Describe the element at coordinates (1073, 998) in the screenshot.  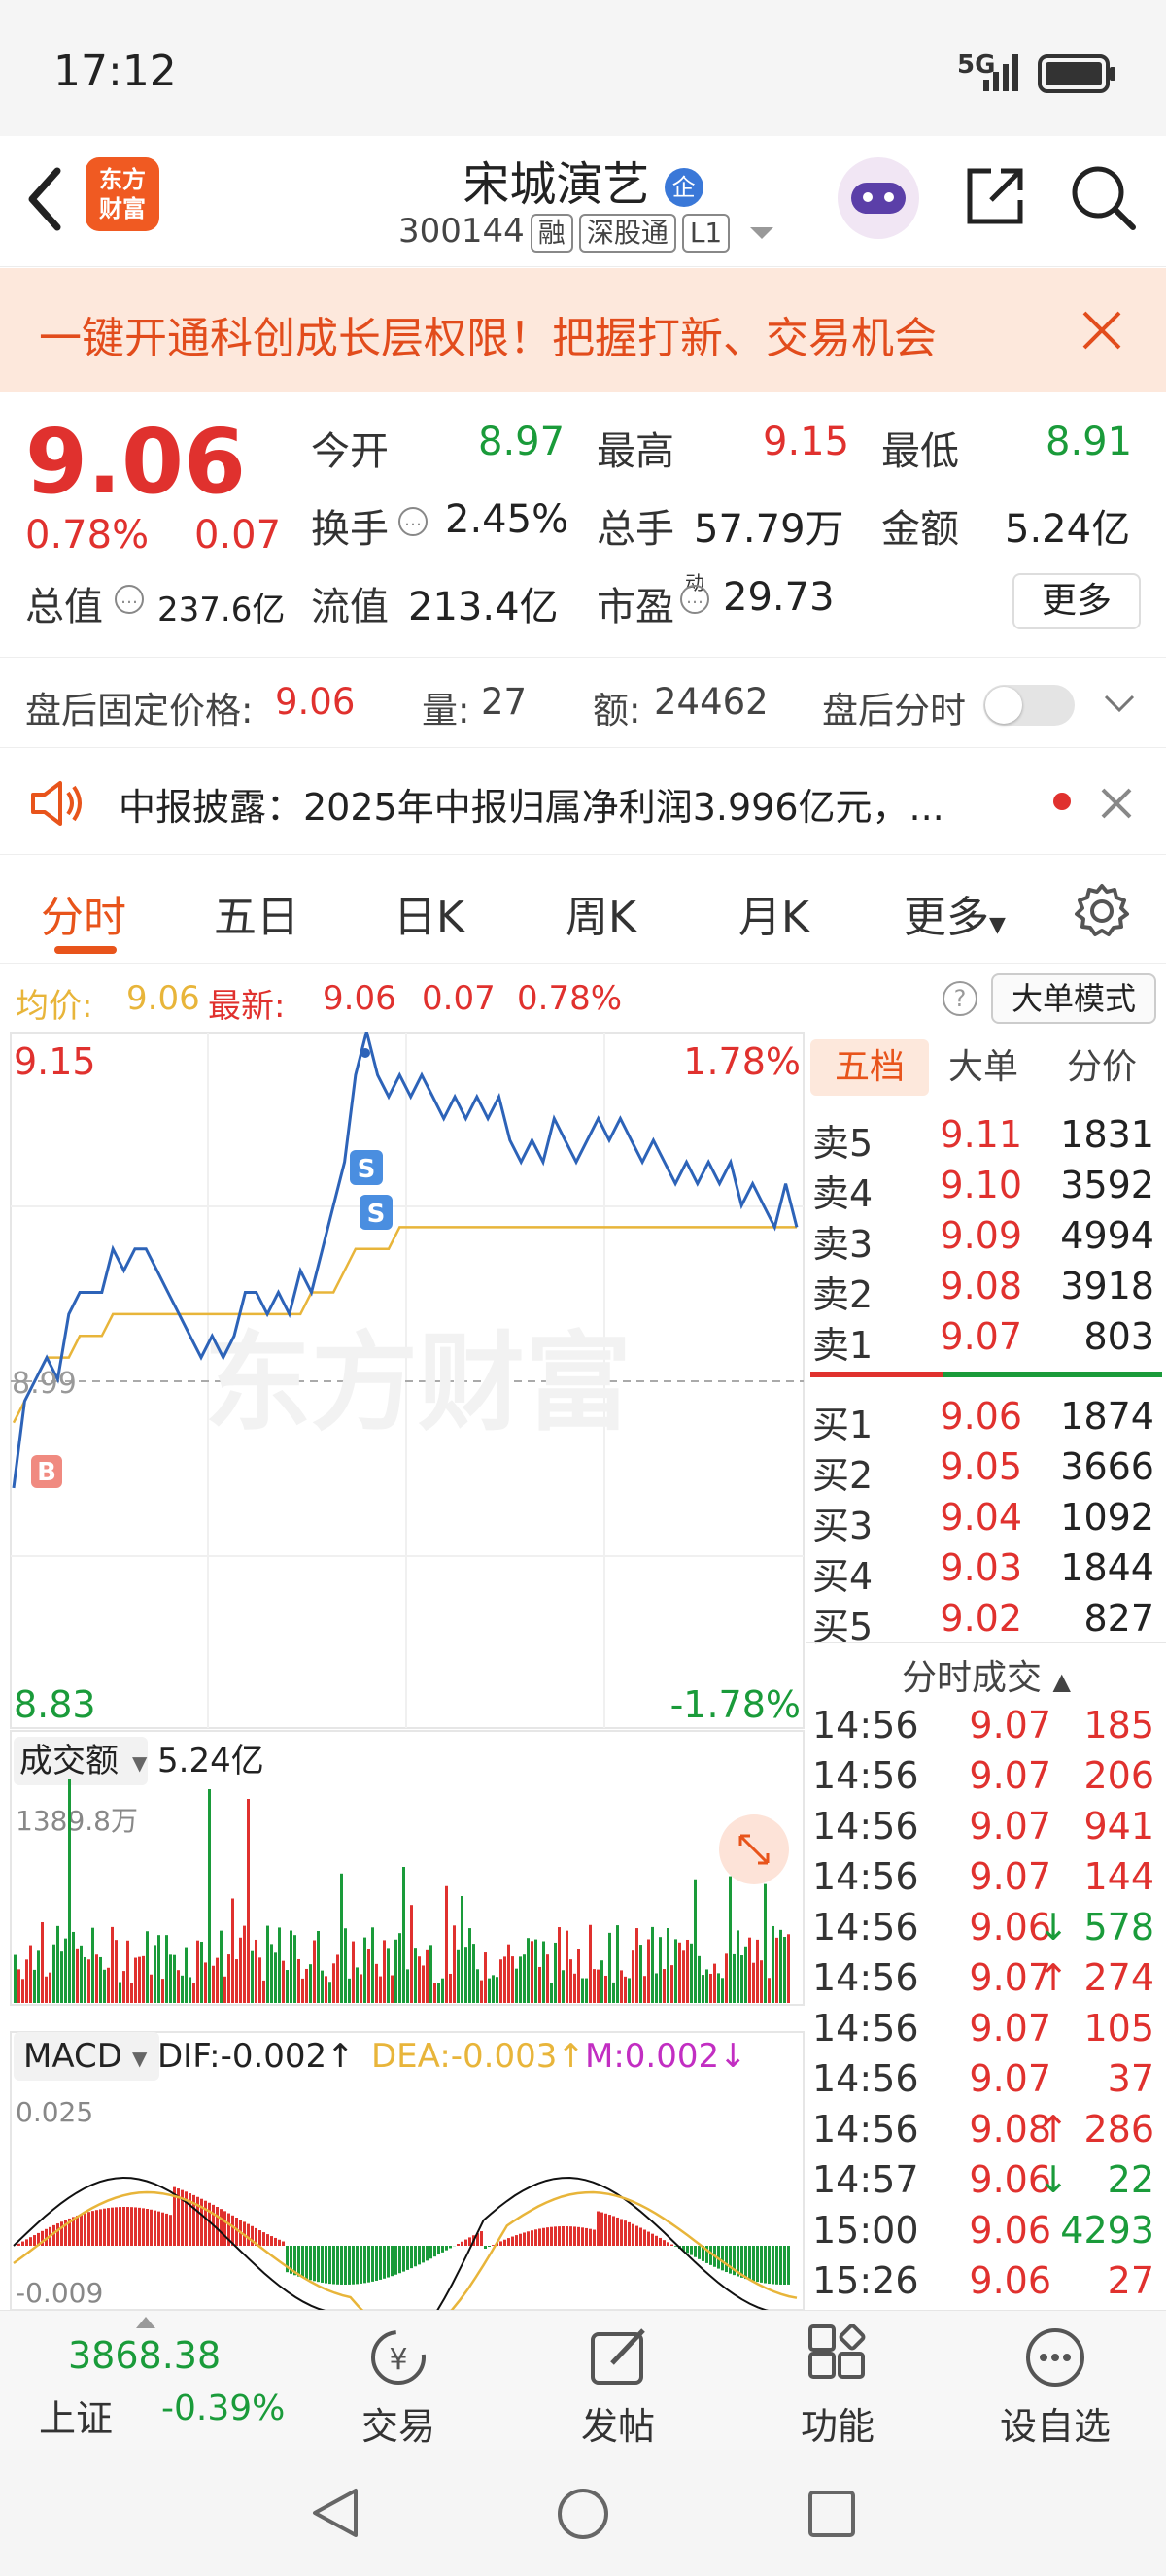
I see `big-order-mode-button: 大单模式` at that location.